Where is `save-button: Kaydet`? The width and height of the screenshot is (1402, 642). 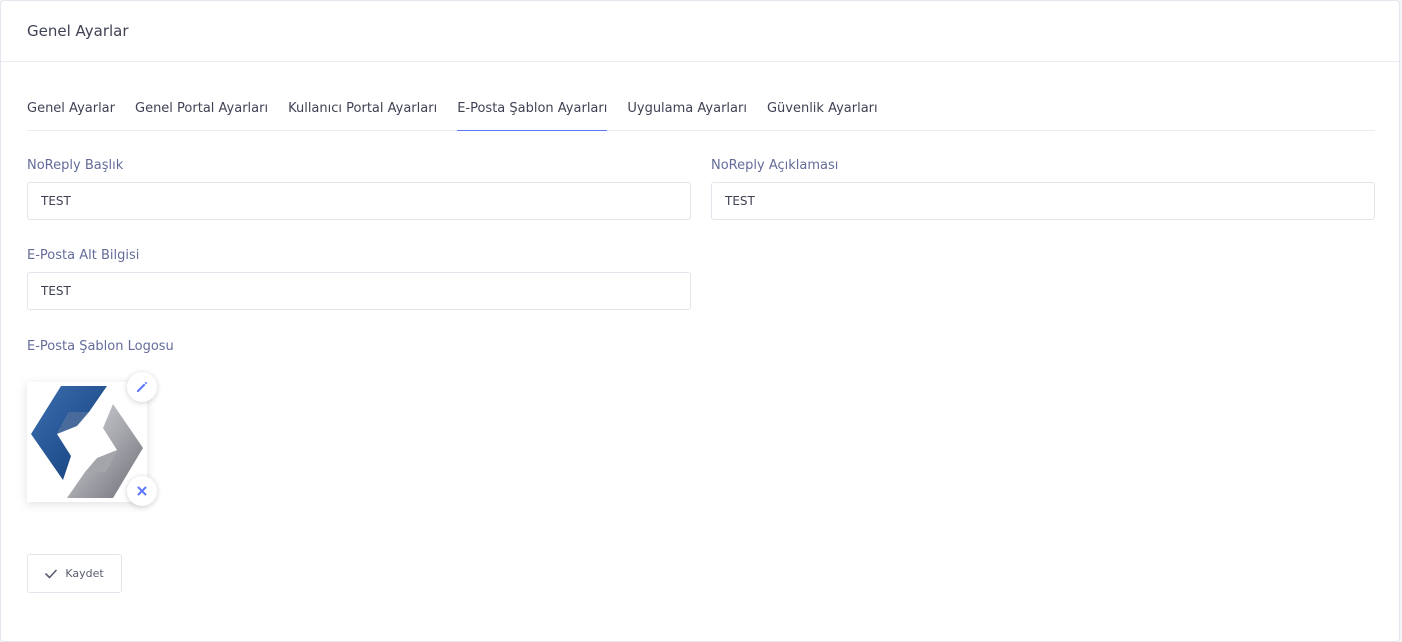
save-button: Kaydet is located at coordinates (74, 573).